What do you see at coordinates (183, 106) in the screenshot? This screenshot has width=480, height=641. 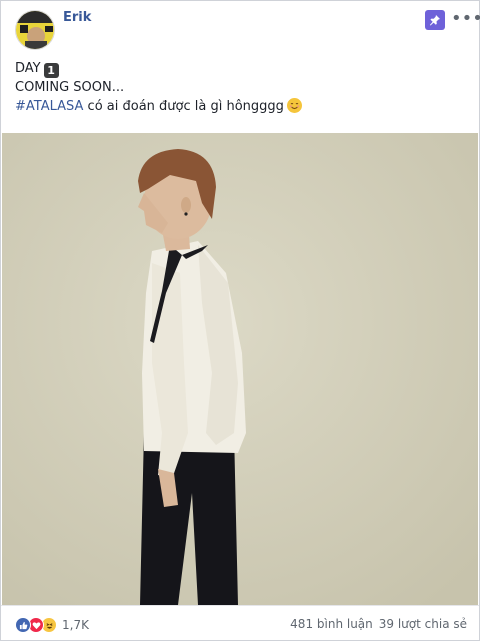 I see `question-text: có ai đoán được là gì hôngggg` at bounding box center [183, 106].